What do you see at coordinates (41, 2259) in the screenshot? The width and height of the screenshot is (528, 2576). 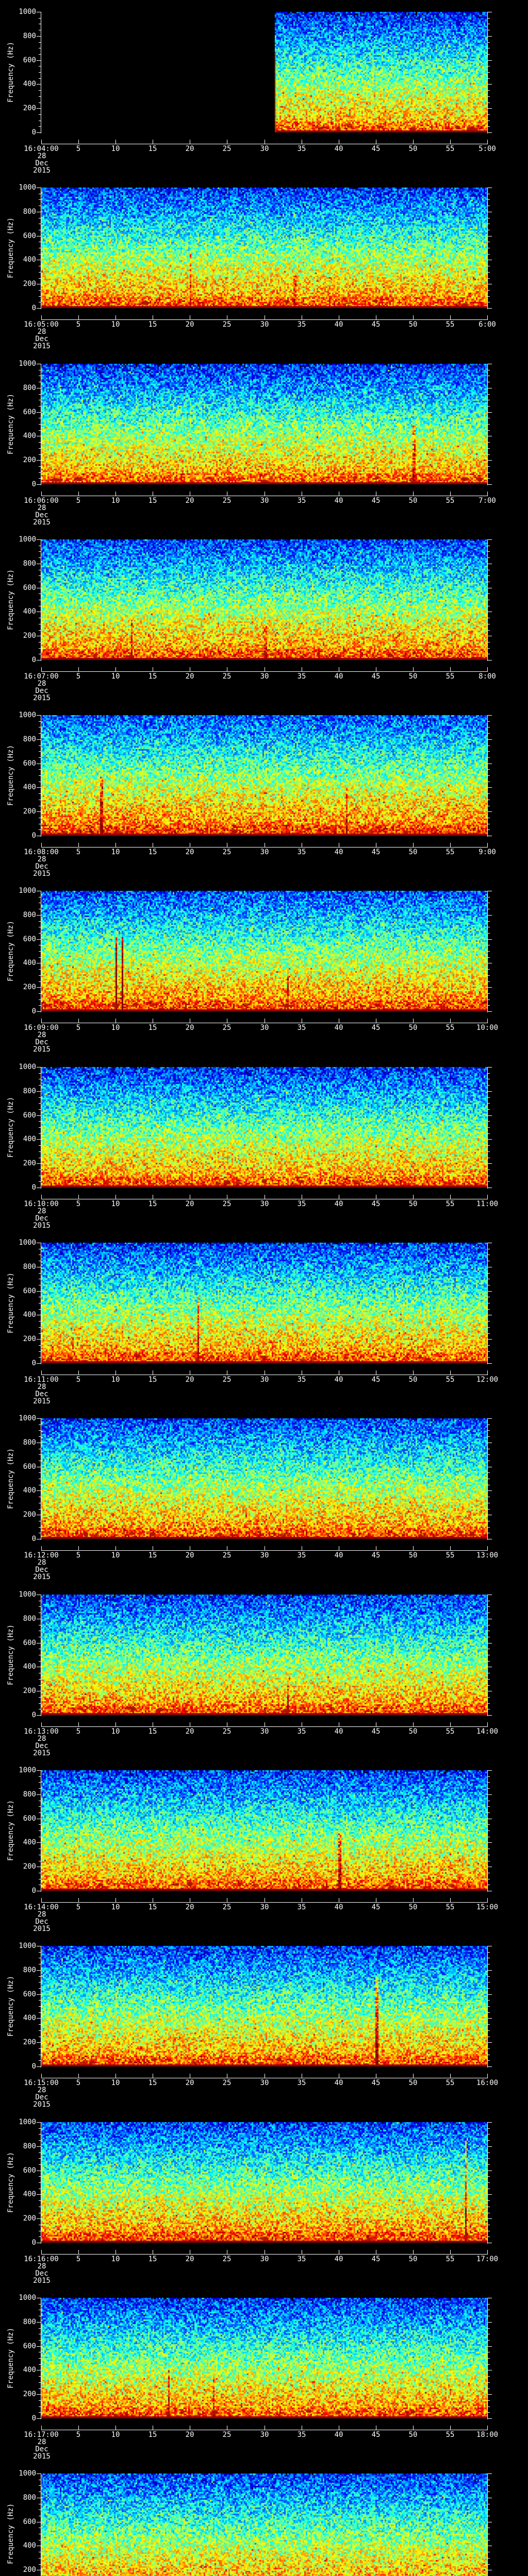 I see `x-start-time-label: 16:16:00` at bounding box center [41, 2259].